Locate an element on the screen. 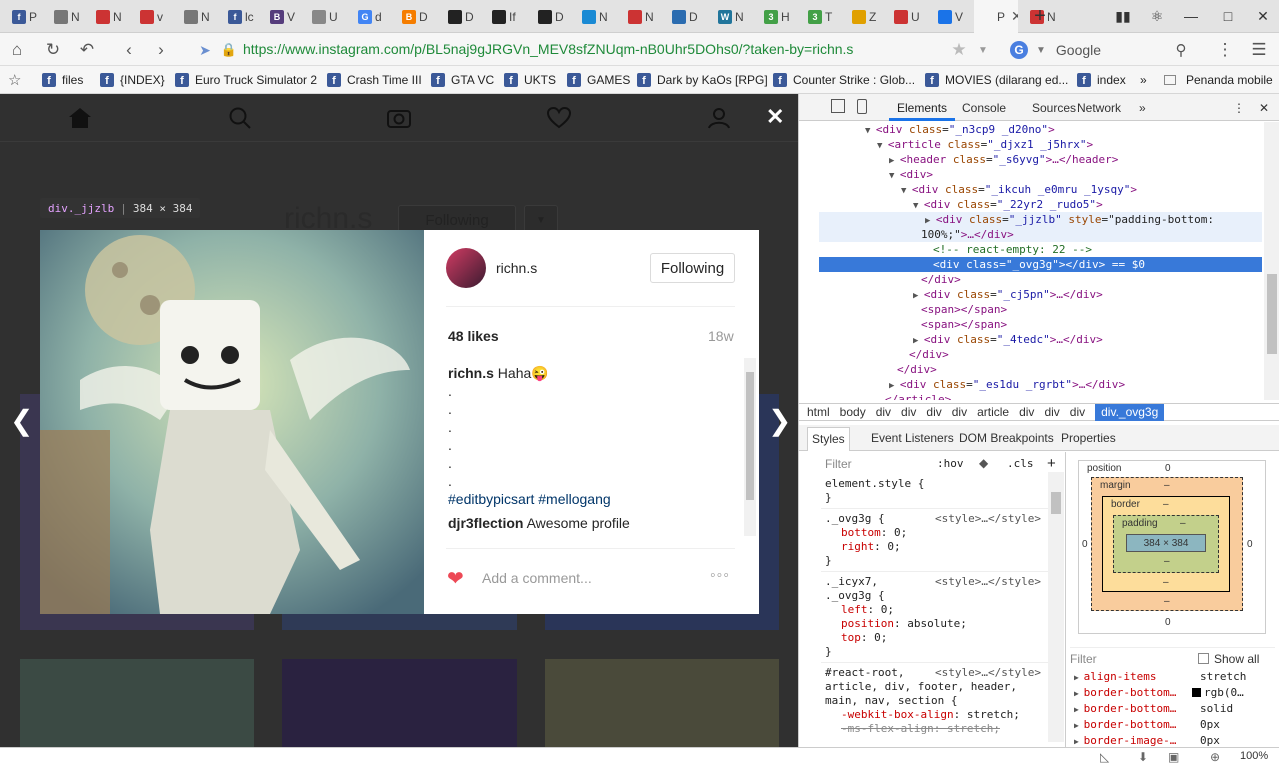 The width and height of the screenshot is (1279, 765). following-button: Following is located at coordinates (692, 268).